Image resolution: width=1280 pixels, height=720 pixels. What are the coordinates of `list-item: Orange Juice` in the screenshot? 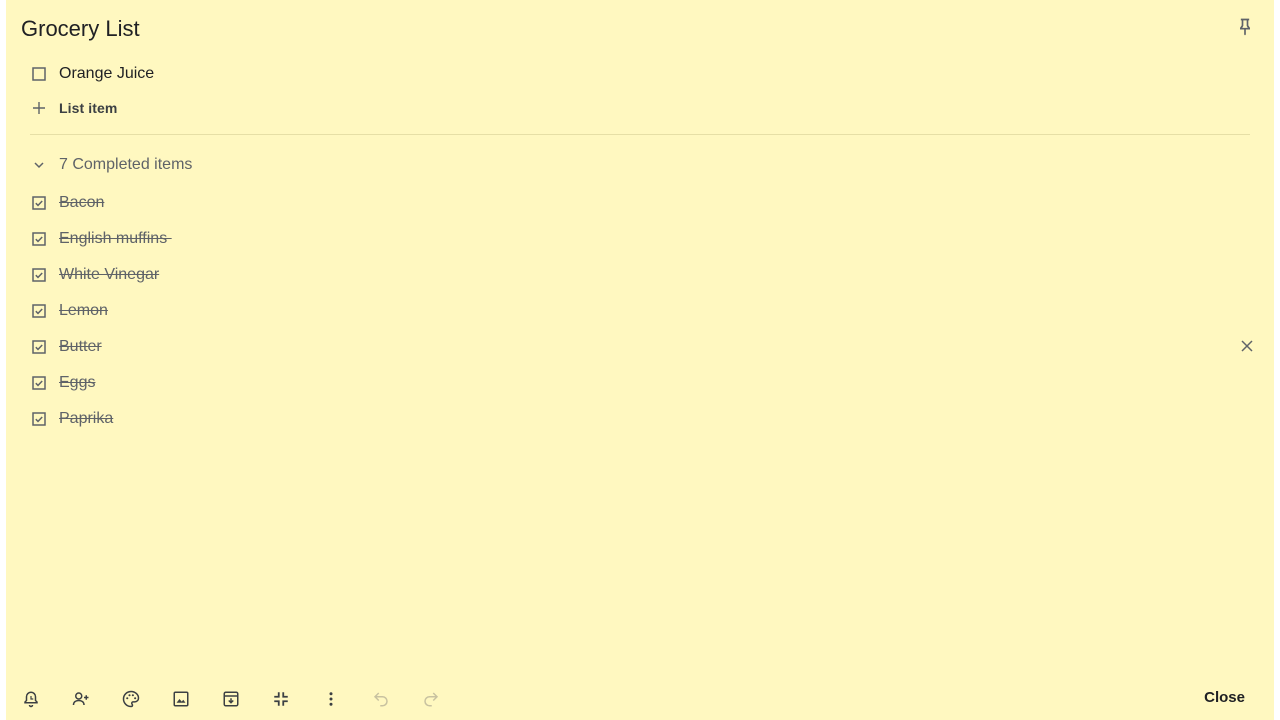 It's located at (92, 74).